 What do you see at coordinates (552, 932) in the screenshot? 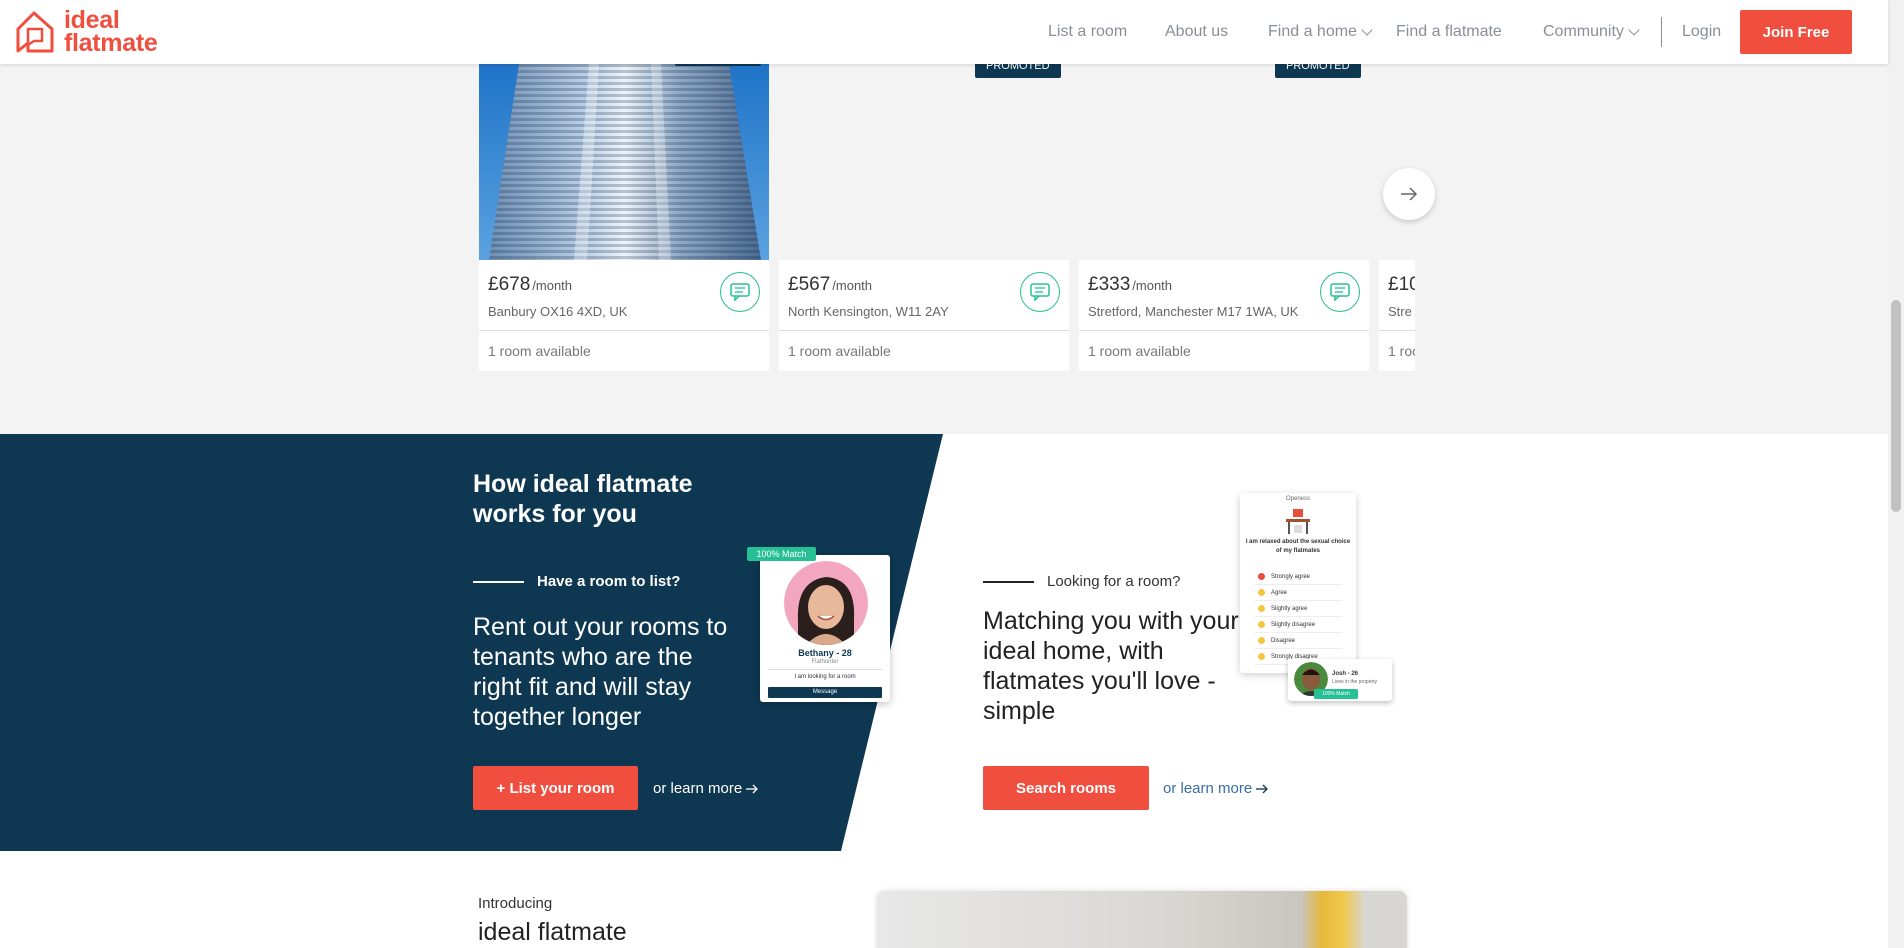
I see `intro-title: ideal flatmate` at bounding box center [552, 932].